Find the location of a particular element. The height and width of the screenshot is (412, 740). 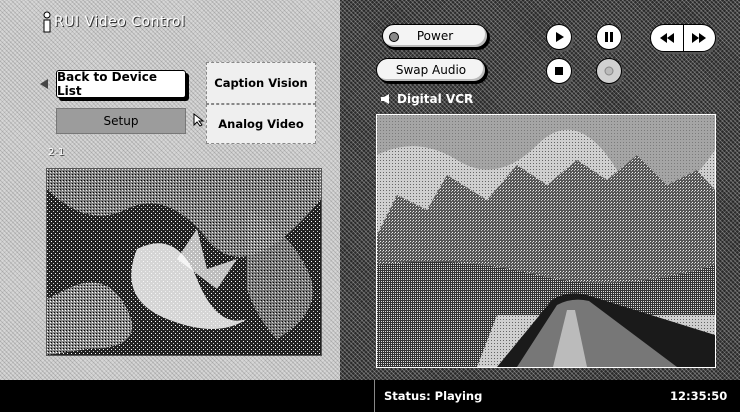

rewind-fast-forward-group is located at coordinates (683, 38).